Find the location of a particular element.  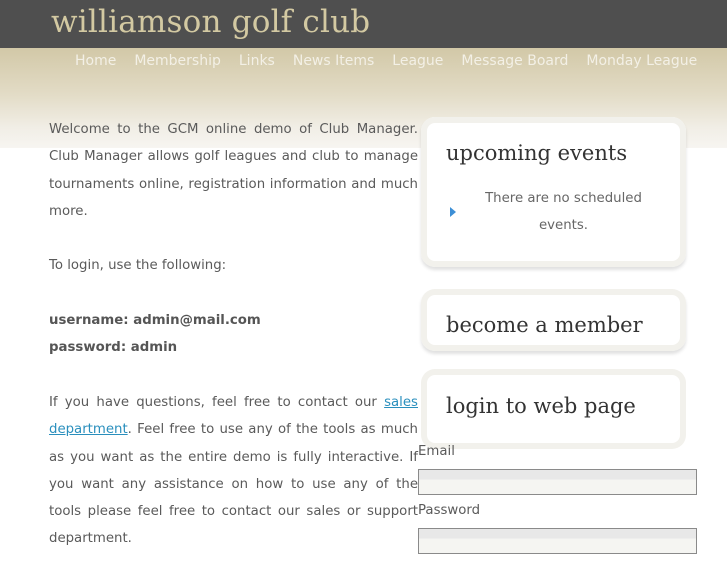

login-hint: To login, use the following: is located at coordinates (138, 266).